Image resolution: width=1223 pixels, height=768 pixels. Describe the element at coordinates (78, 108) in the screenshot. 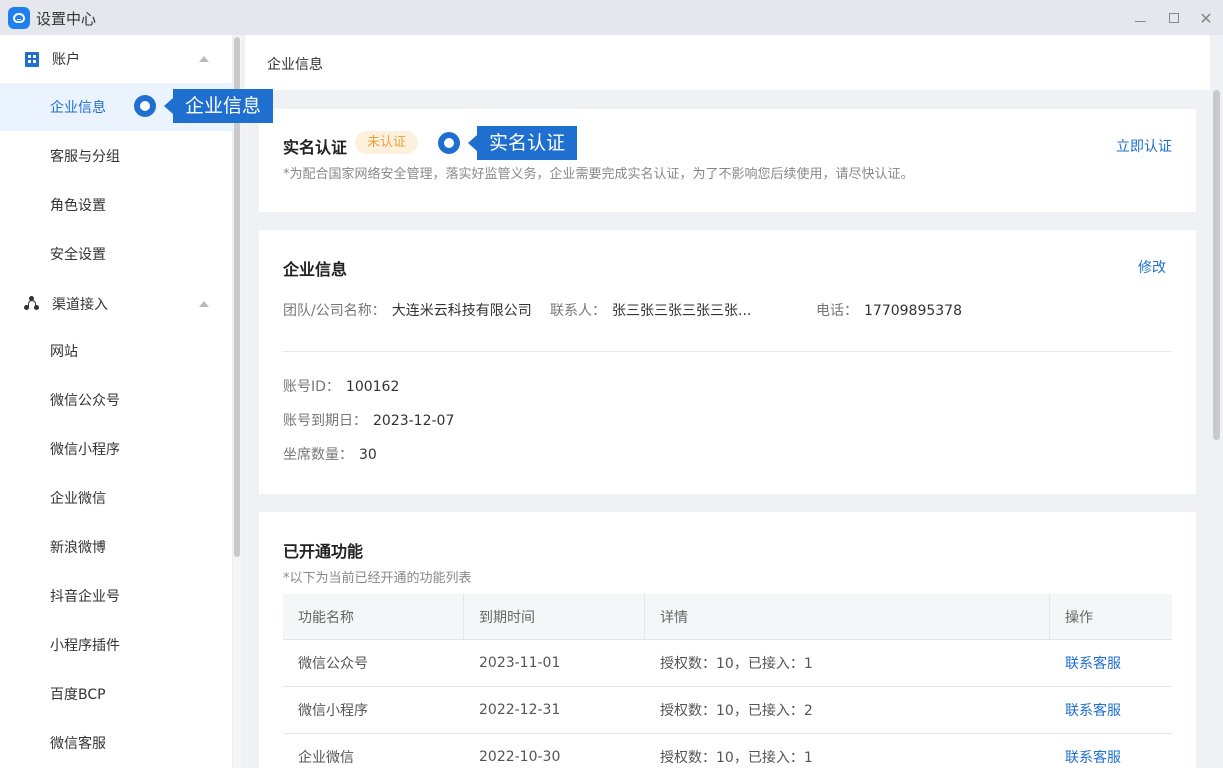

I see `sidebar-item-label: 企业信息` at that location.